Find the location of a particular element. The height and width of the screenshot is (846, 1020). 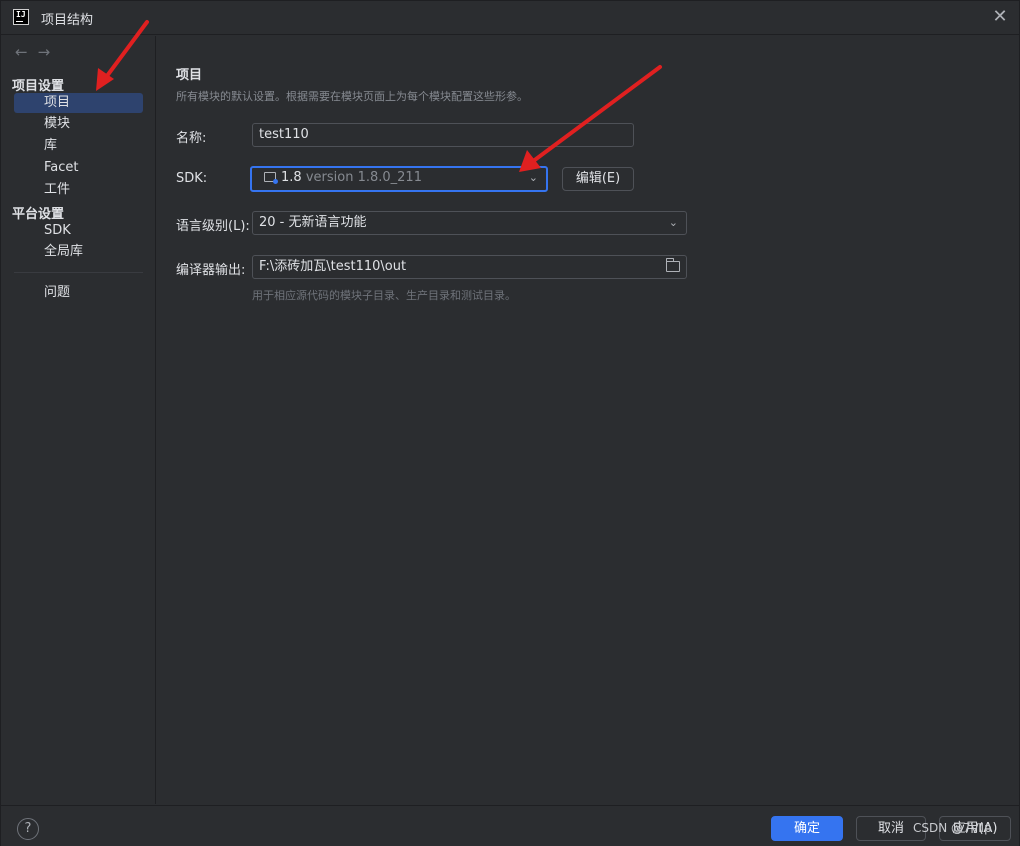

sidebar-item-libraries: 库 is located at coordinates (78, 146).